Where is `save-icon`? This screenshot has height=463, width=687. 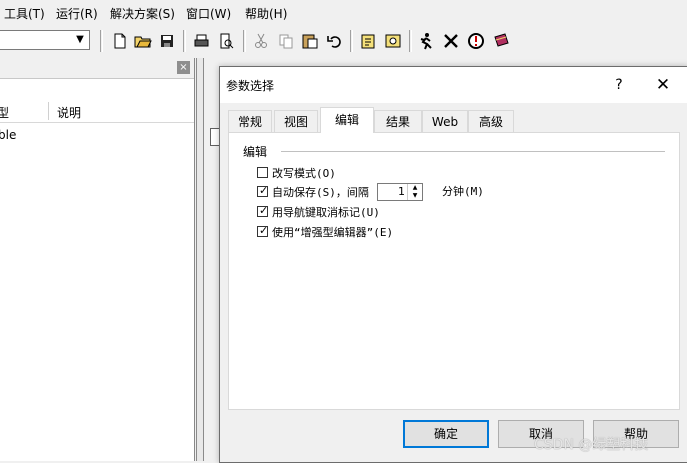 save-icon is located at coordinates (167, 41).